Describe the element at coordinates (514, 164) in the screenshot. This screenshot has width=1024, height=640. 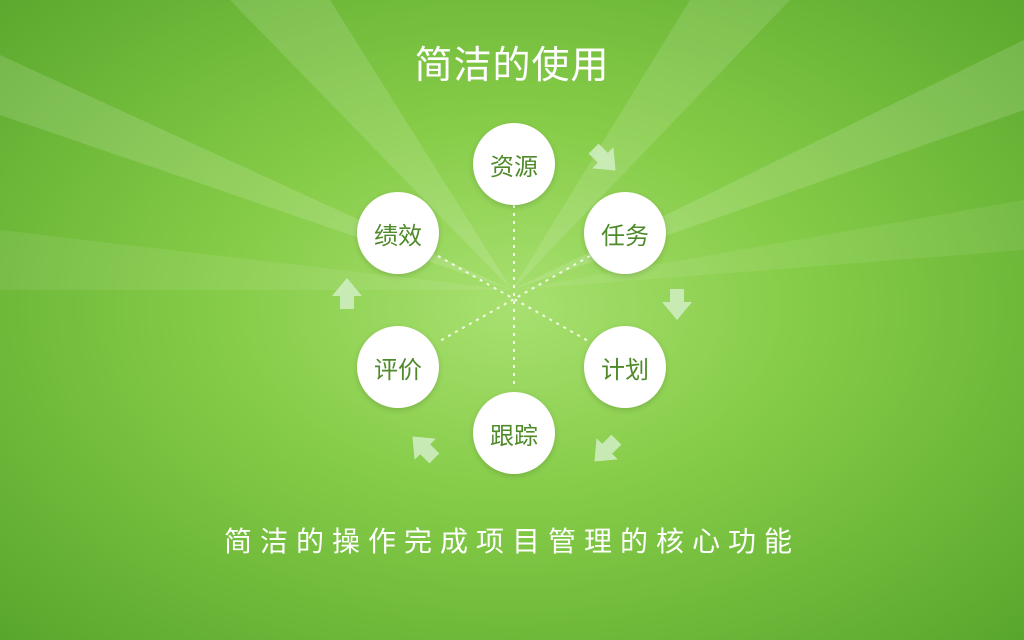
I see `node-resources: 资源` at that location.